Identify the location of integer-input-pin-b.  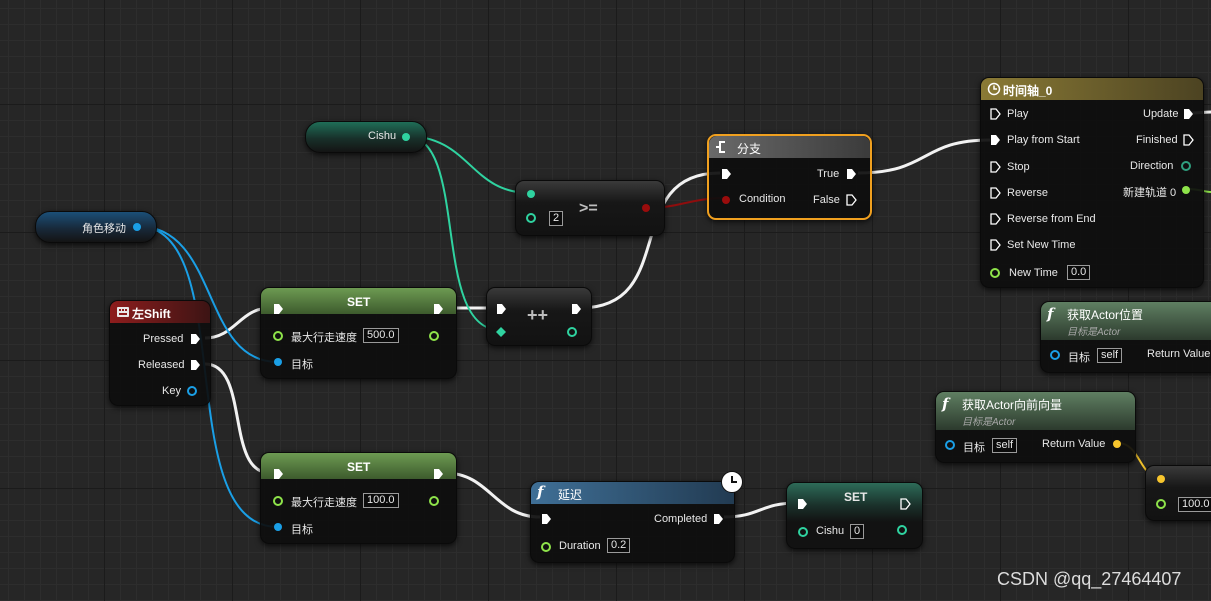
(531, 218).